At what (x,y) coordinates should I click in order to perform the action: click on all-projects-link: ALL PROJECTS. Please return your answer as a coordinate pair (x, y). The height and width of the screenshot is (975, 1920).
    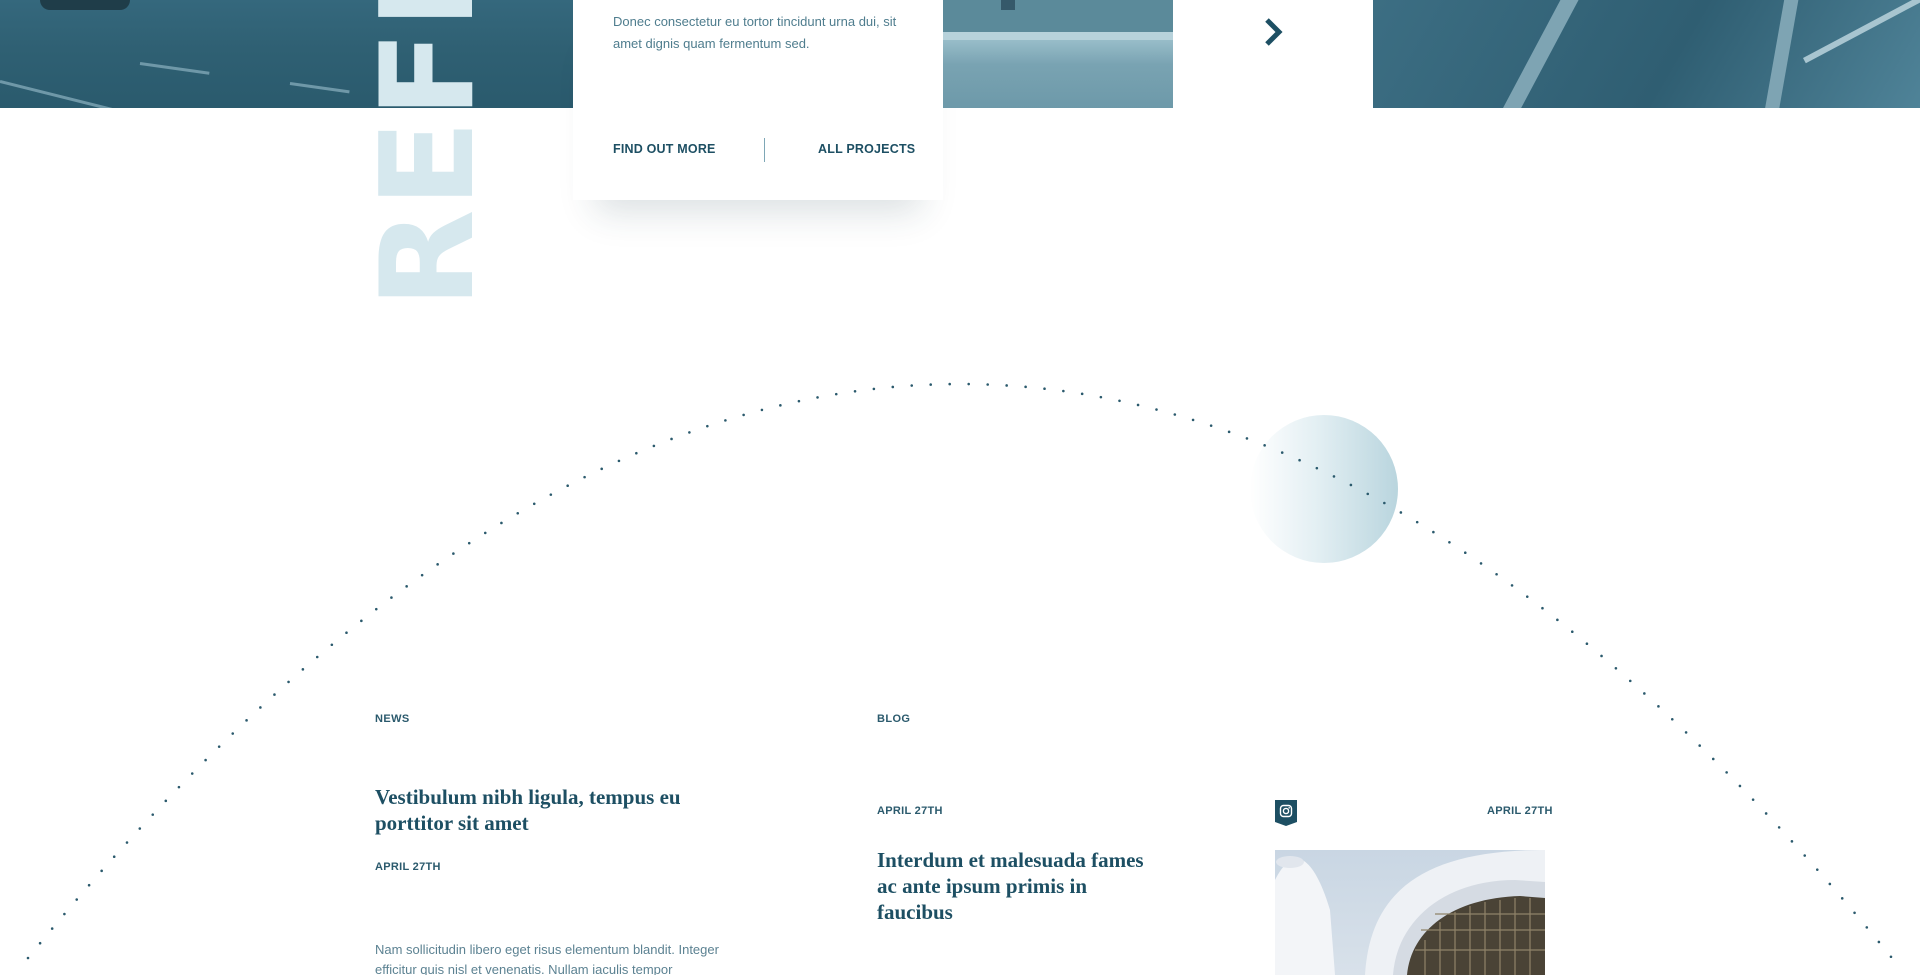
    Looking at the image, I should click on (866, 149).